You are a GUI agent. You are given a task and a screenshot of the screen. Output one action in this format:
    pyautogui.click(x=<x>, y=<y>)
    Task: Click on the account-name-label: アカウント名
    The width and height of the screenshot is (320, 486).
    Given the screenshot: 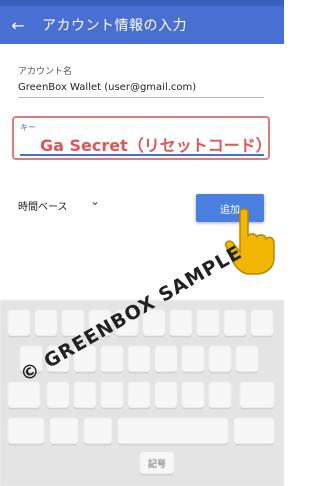 What is the action you would take?
    pyautogui.click(x=45, y=72)
    